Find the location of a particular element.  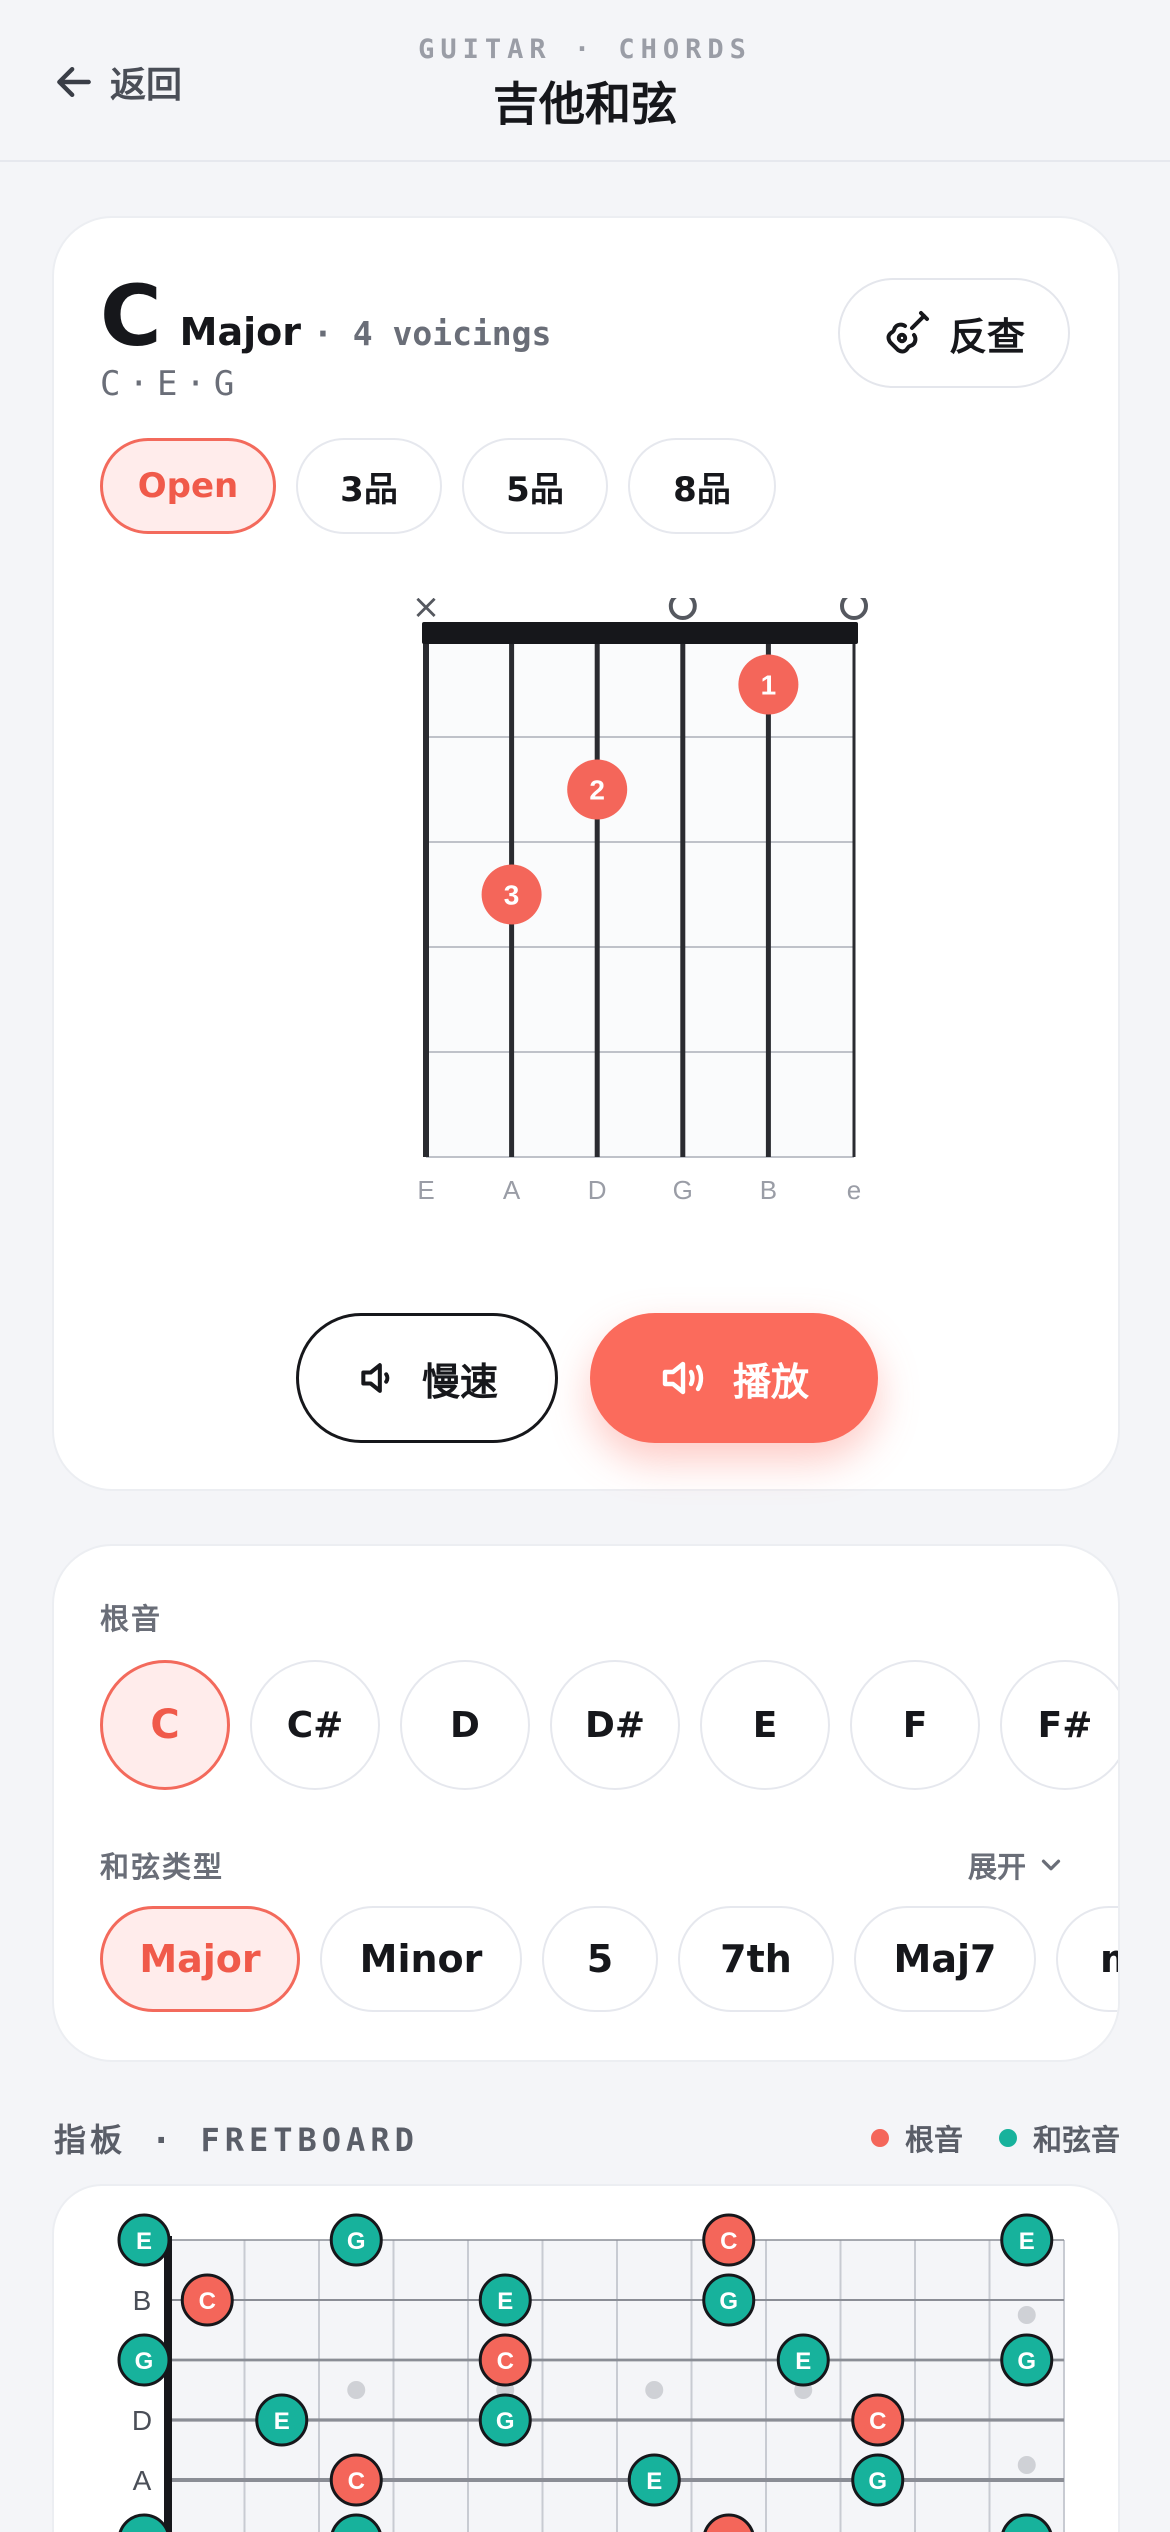

root-note-d: D is located at coordinates (465, 1725).